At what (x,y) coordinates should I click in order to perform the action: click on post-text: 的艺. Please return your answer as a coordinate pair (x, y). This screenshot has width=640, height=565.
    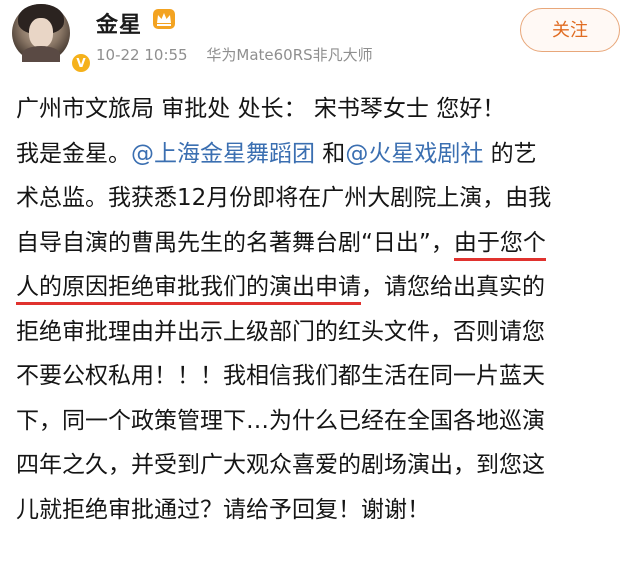
    Looking at the image, I should click on (510, 153).